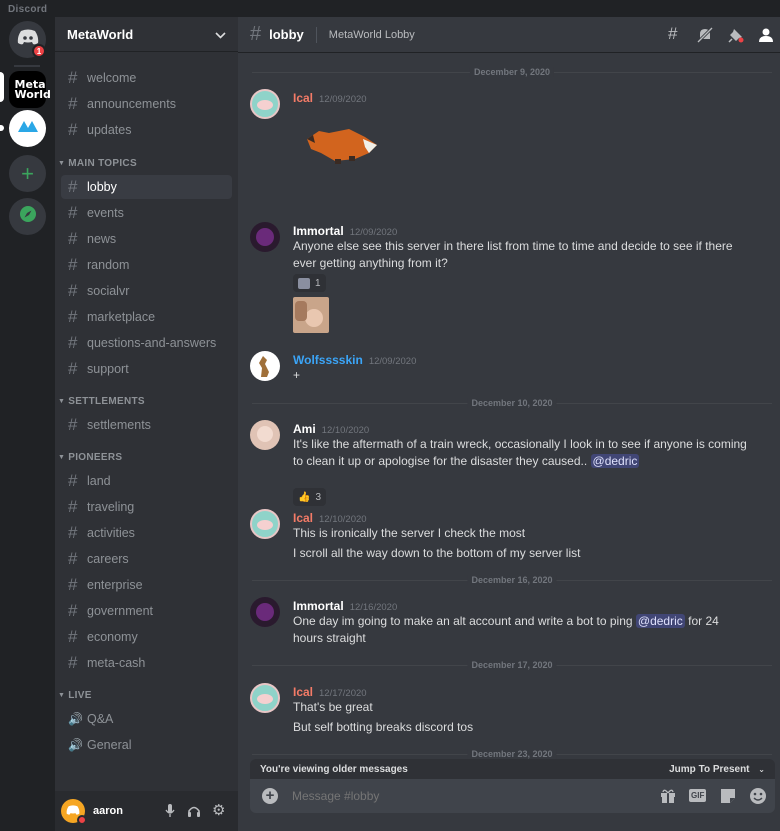 The height and width of the screenshot is (831, 780). What do you see at coordinates (318, 283) in the screenshot?
I see `reaction-count: 1` at bounding box center [318, 283].